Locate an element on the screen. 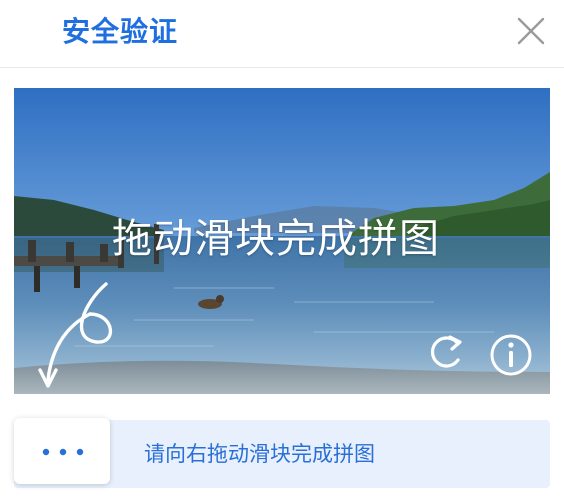 The width and height of the screenshot is (564, 504). close-icon is located at coordinates (531, 31).